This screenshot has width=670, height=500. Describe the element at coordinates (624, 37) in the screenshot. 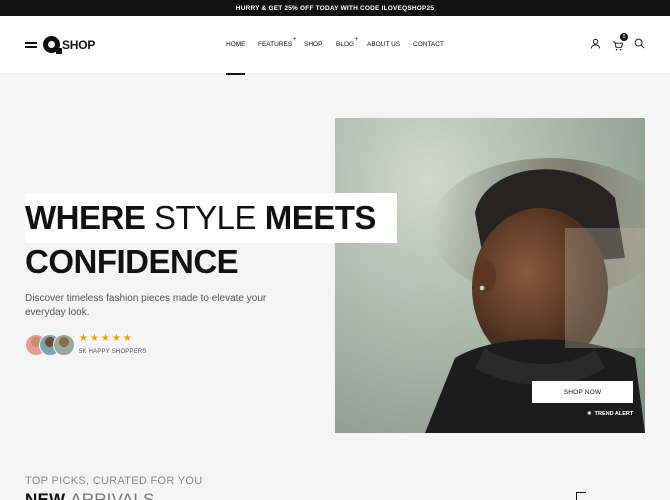

I see `cart-count-badge: 0` at that location.